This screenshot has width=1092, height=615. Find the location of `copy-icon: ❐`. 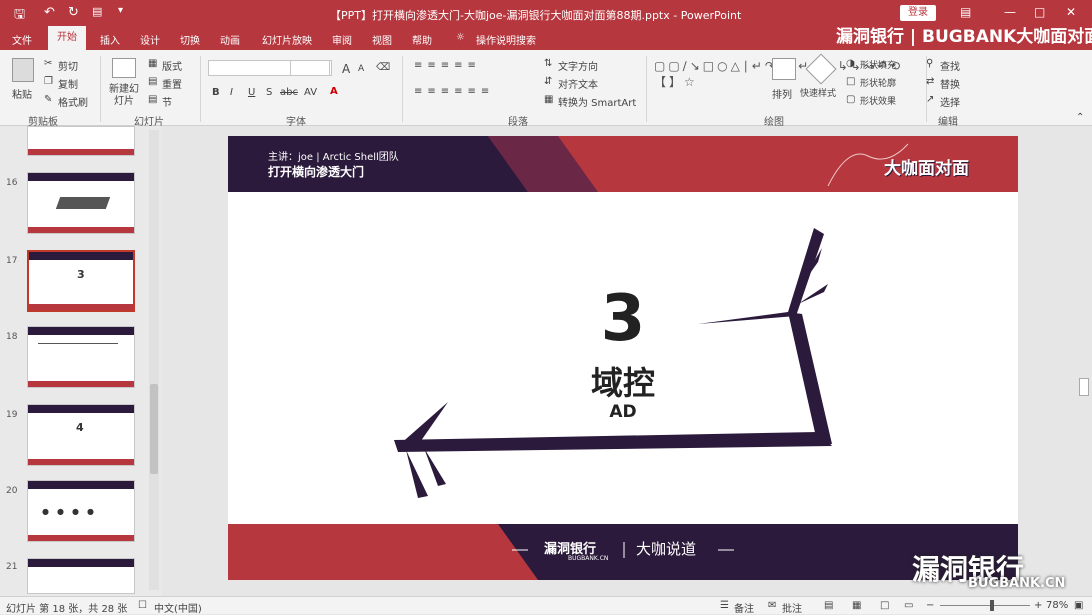

copy-icon: ❐ is located at coordinates (48, 81).